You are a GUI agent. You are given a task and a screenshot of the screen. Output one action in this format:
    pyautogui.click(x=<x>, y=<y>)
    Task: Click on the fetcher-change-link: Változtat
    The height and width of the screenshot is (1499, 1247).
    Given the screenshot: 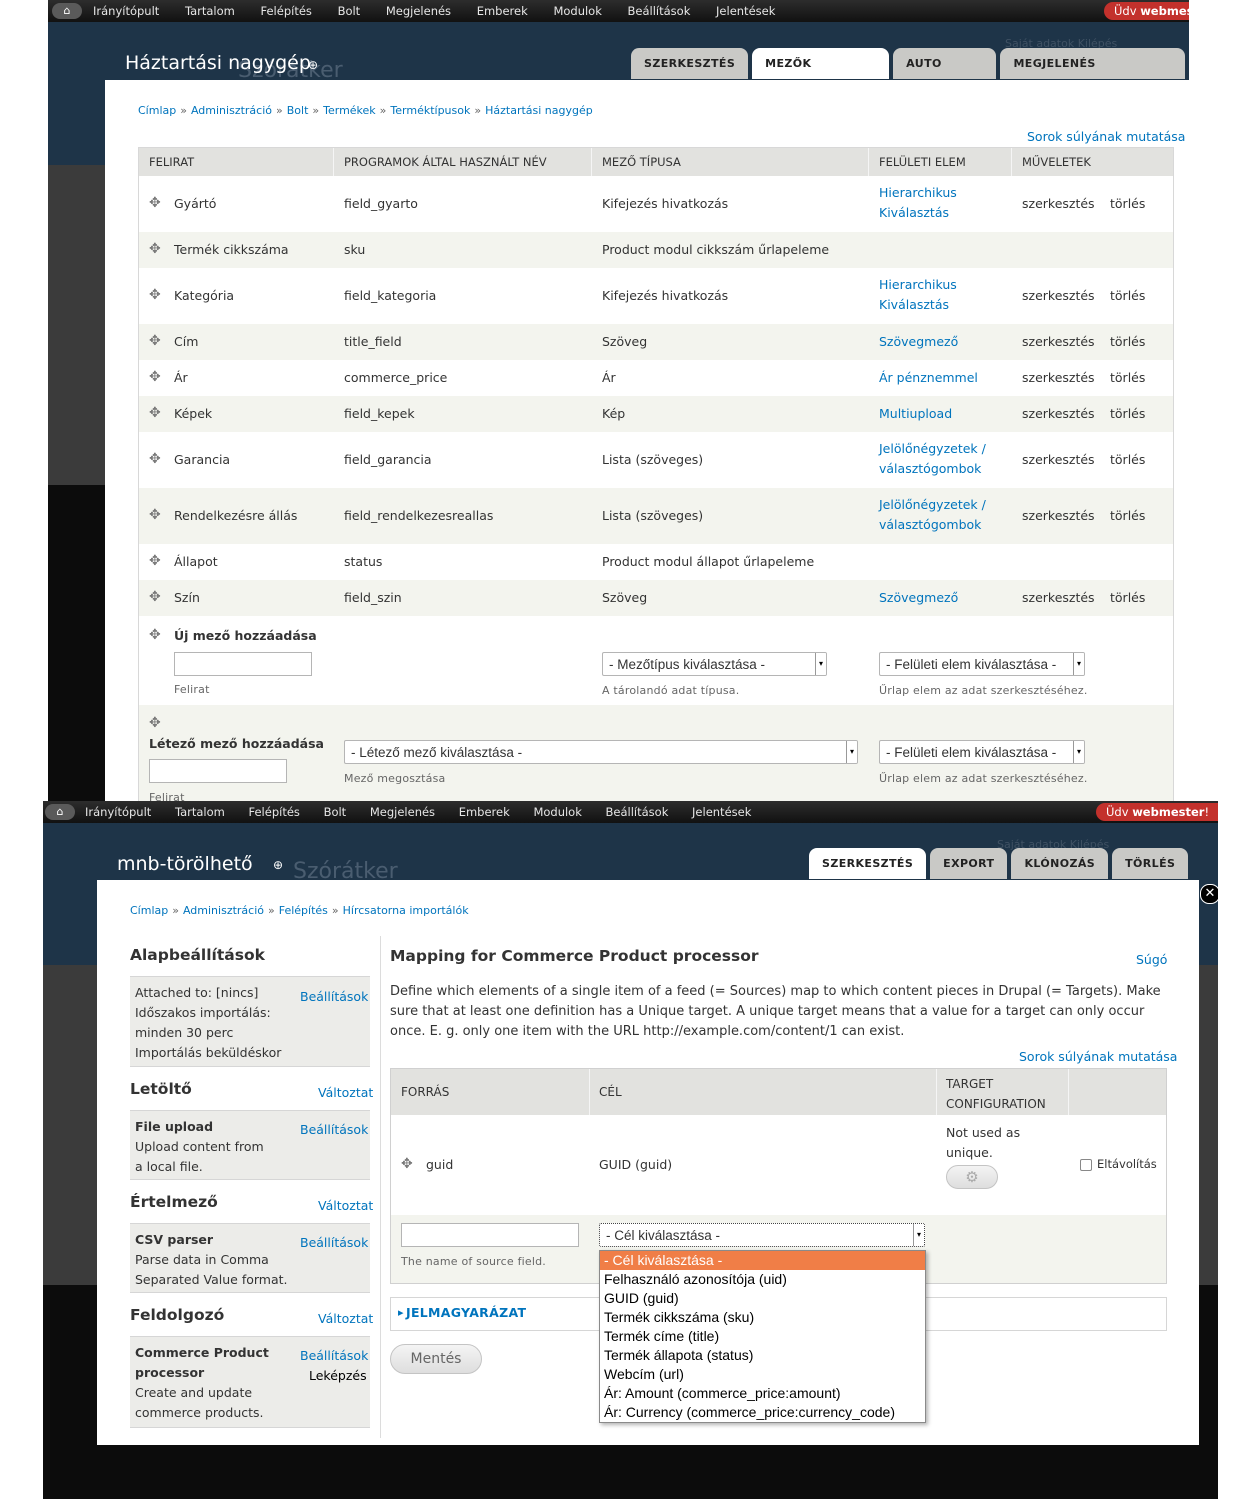 What is the action you would take?
    pyautogui.click(x=345, y=1092)
    